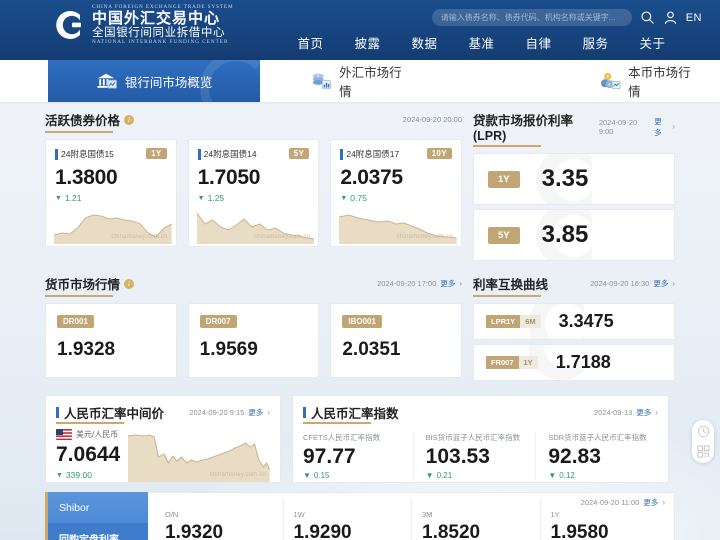 This screenshot has height=540, width=720. What do you see at coordinates (255, 412) in the screenshot?
I see `fx-midrate-more-link: 更多` at bounding box center [255, 412].